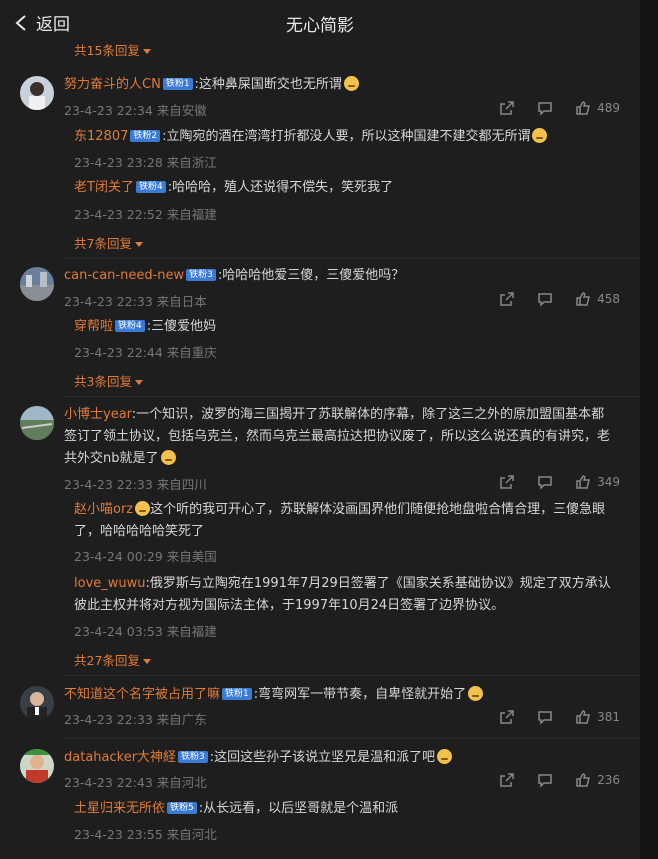 The width and height of the screenshot is (658, 859). I want to click on reply-meta: 23-4-24 03:53 来自福建, so click(145, 631).